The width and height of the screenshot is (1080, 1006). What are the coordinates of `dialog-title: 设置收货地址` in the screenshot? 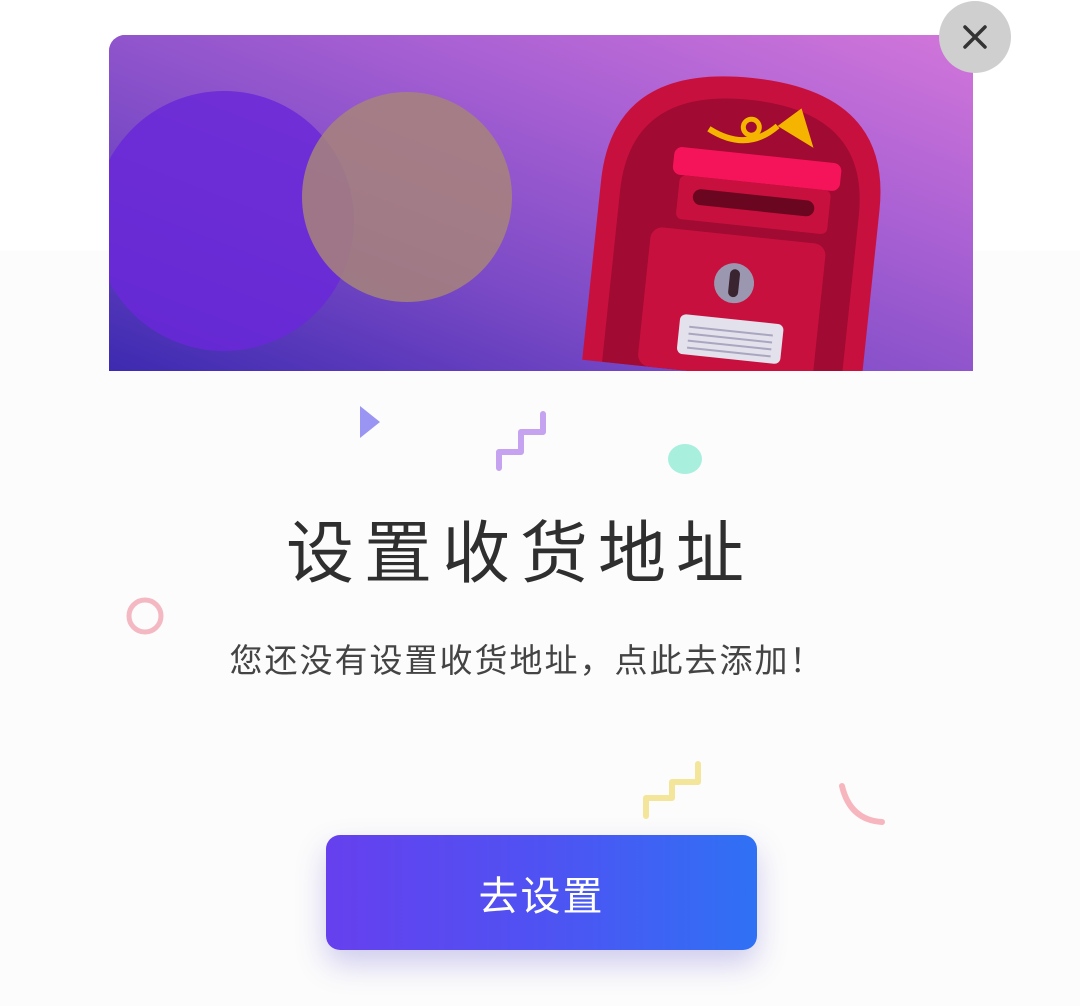 It's located at (519, 554).